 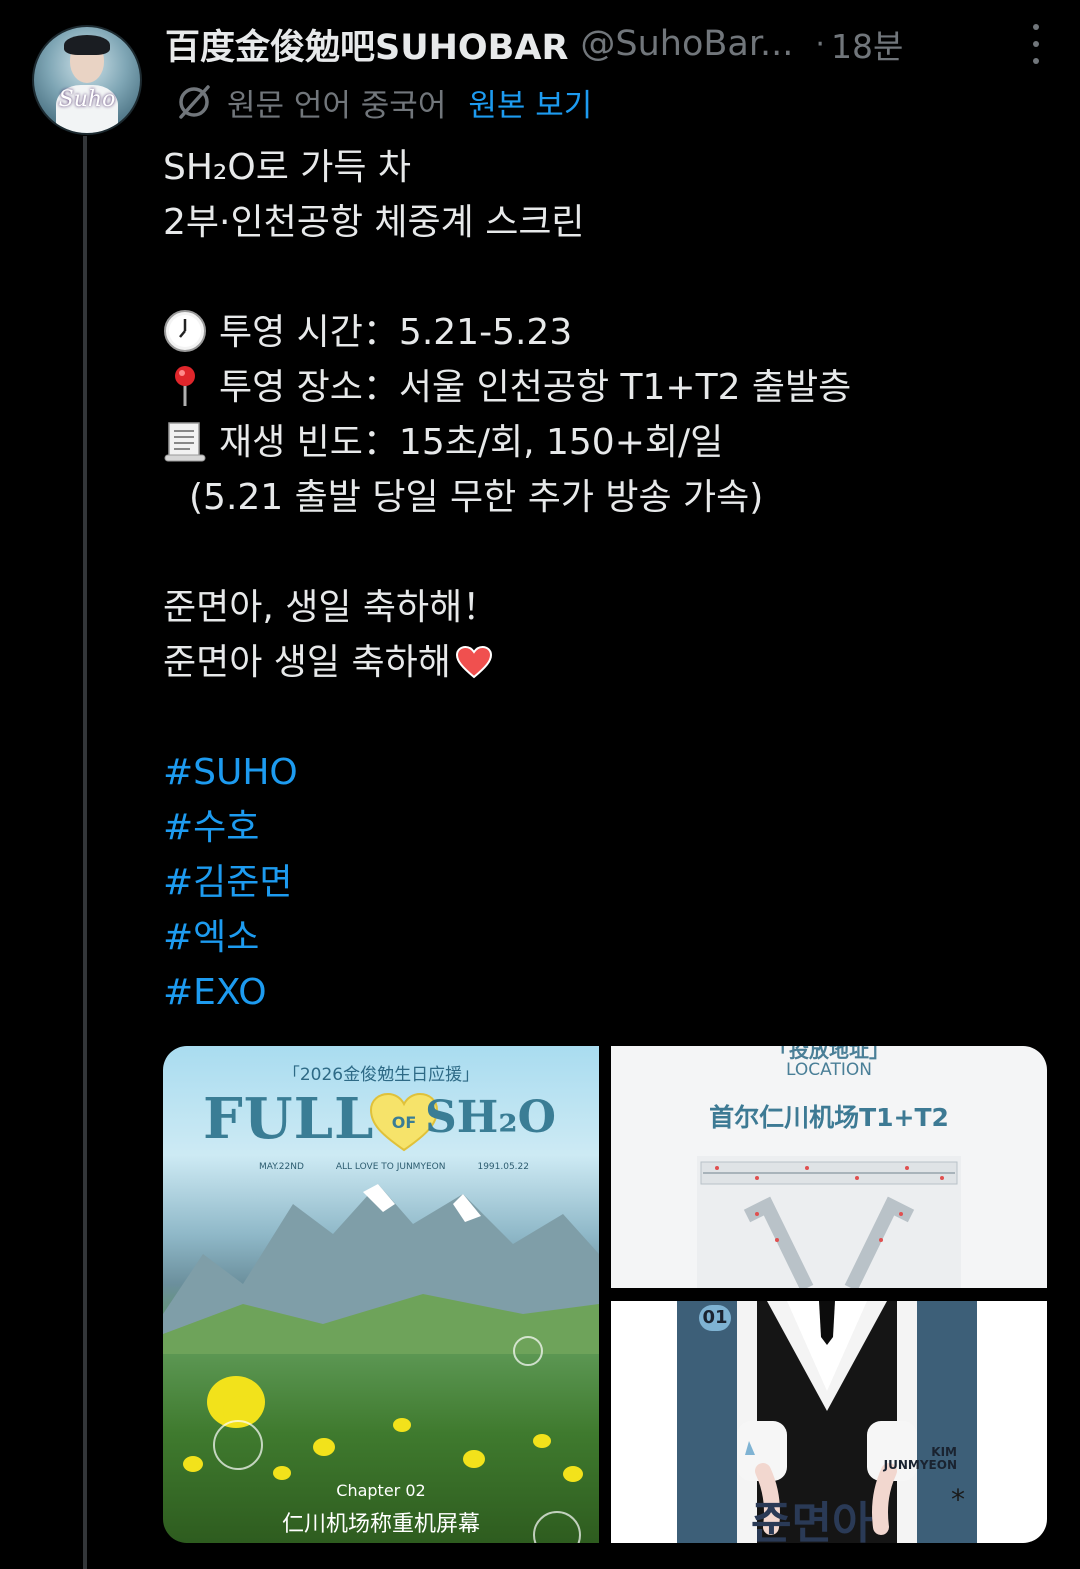 I want to click on translation-note: 원문 언어 중국어, so click(x=337, y=105).